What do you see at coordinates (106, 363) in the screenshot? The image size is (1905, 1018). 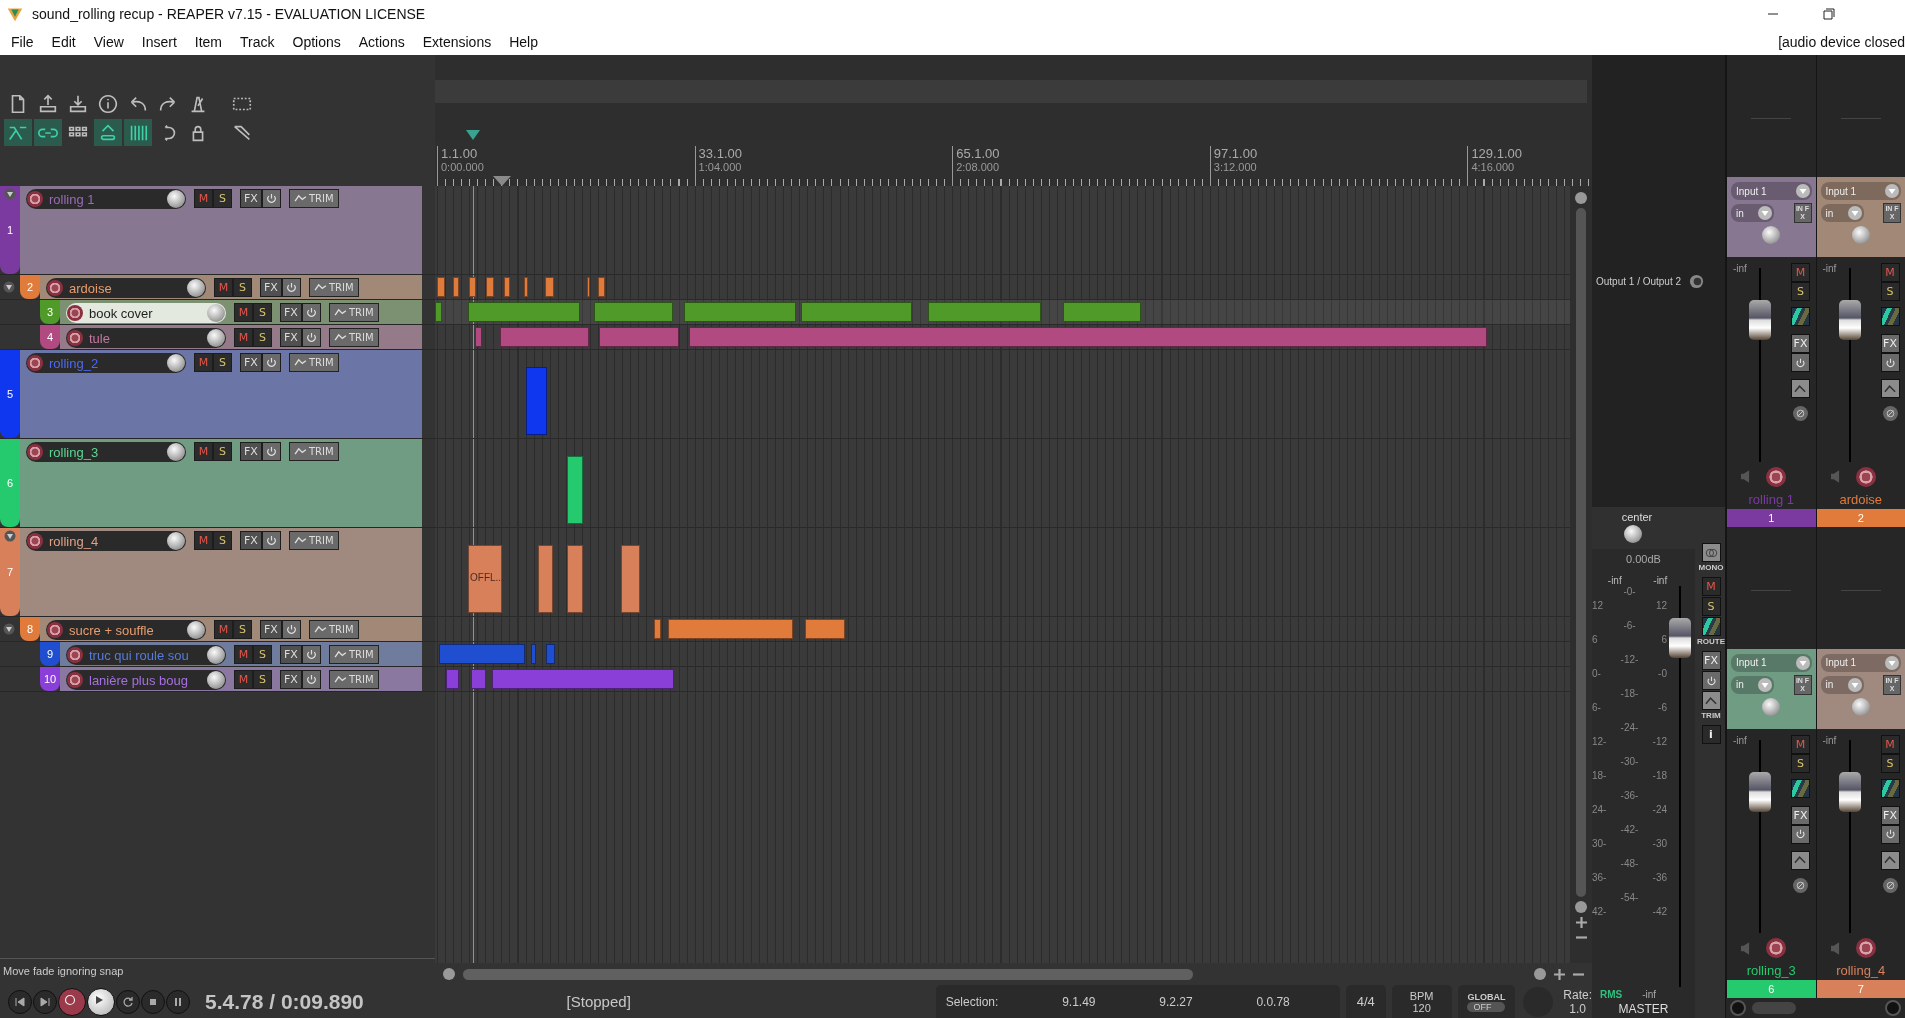 I see `track-name-panel: rolling_2` at bounding box center [106, 363].